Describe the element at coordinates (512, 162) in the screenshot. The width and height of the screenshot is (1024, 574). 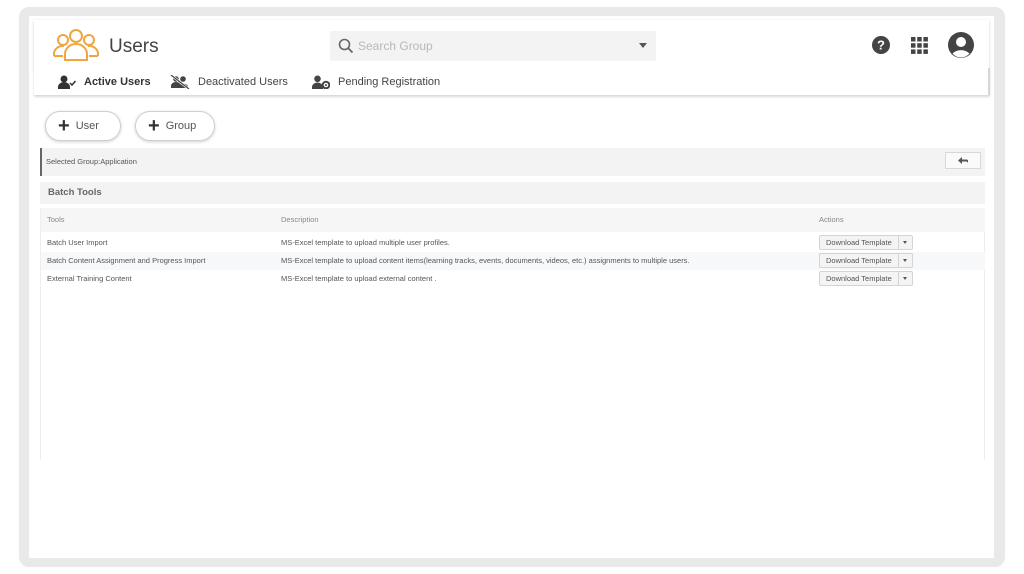
I see `selected-group-bar: Selected Group:Application` at that location.